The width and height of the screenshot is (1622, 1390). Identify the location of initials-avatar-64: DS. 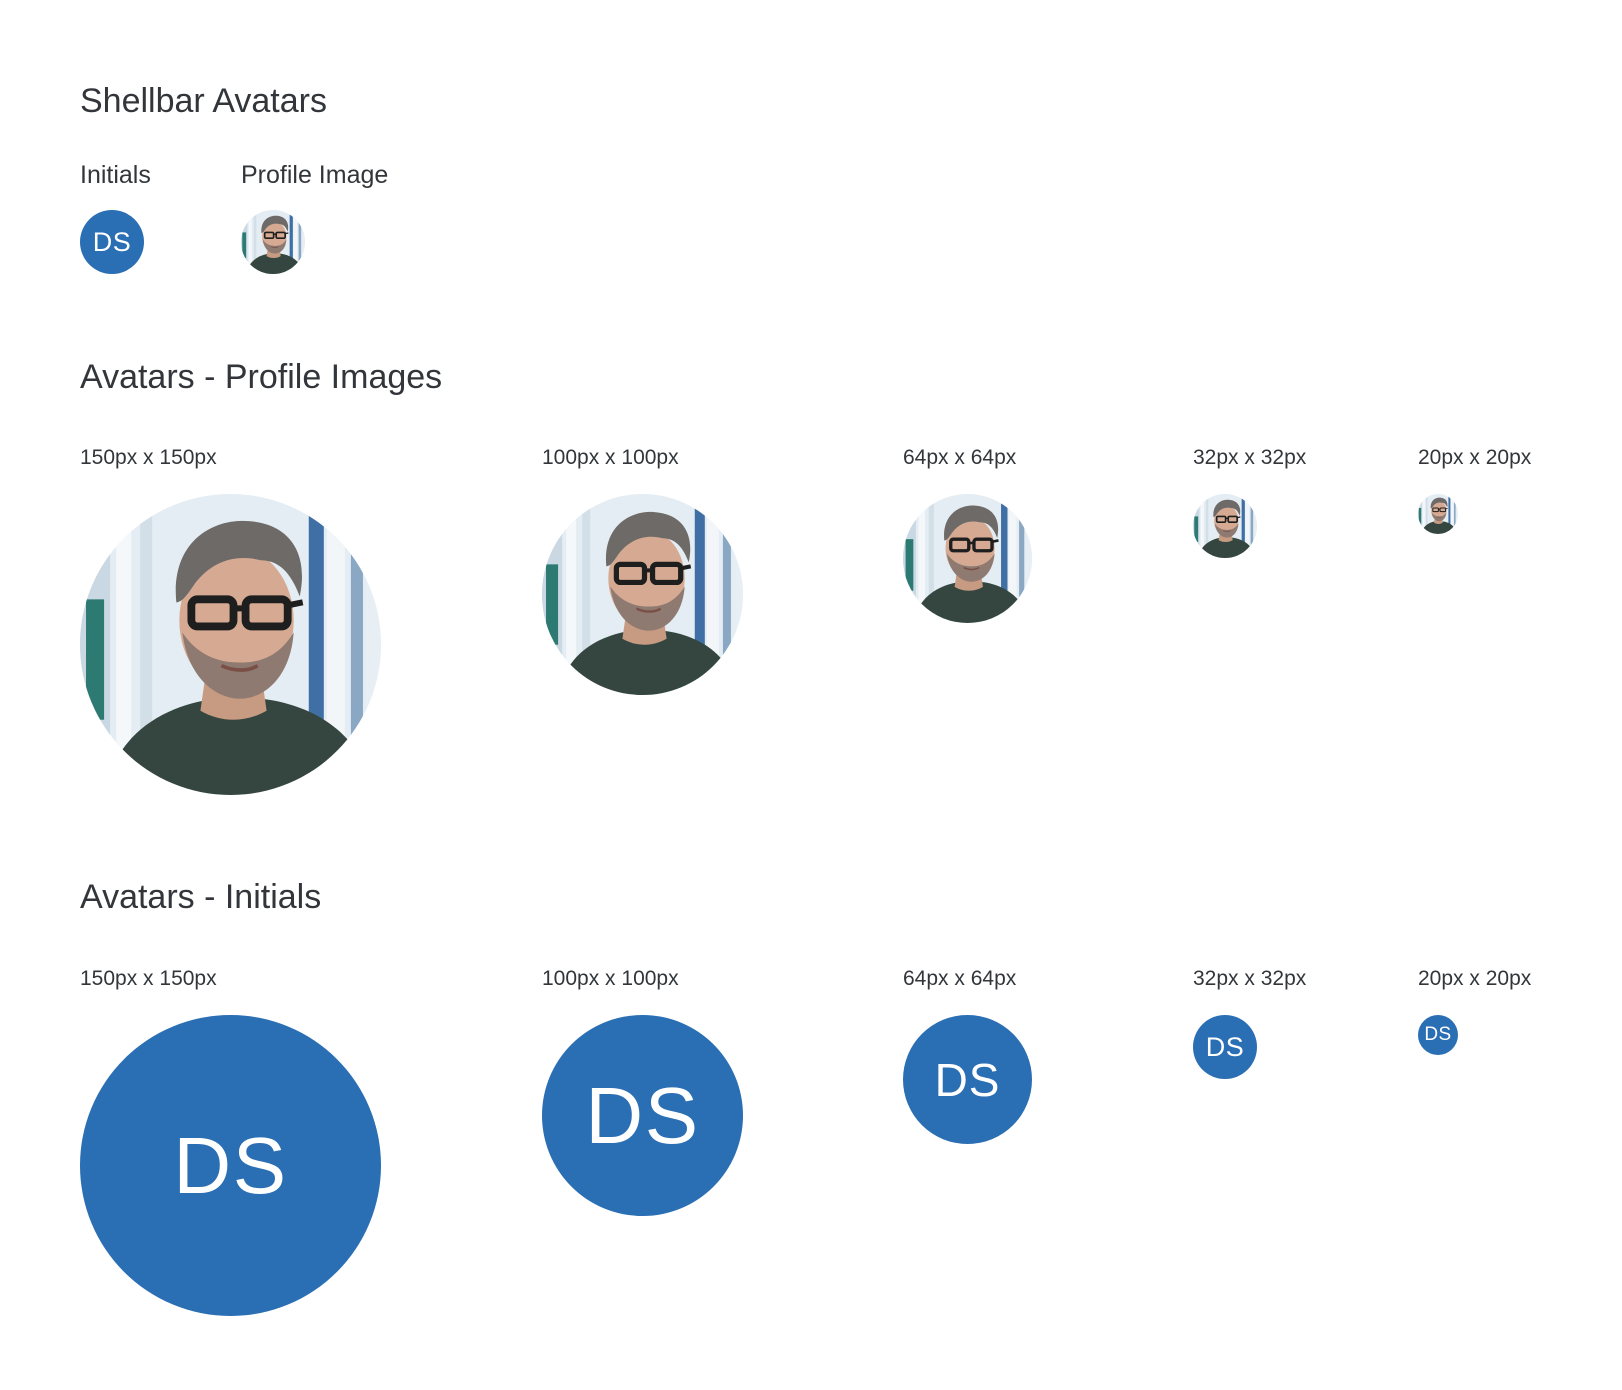
(967, 1079).